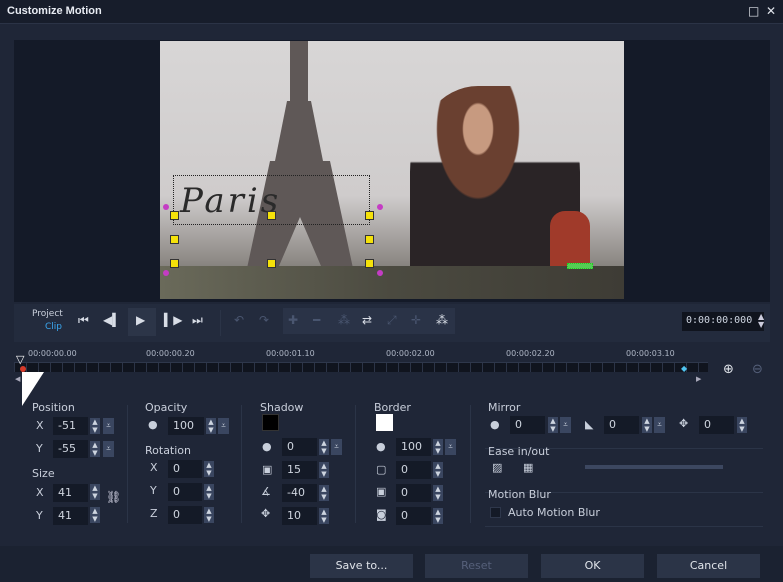 The width and height of the screenshot is (783, 582). I want to click on shadow-opacity-dropdown: ⩡, so click(336, 447).